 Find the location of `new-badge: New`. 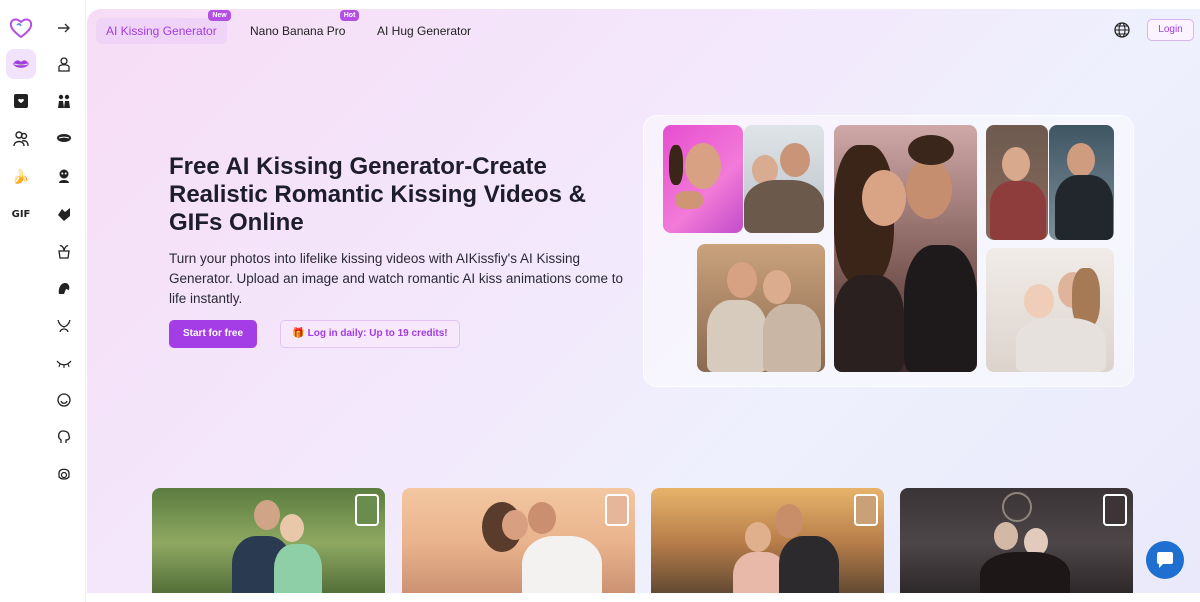

new-badge: New is located at coordinates (219, 15).